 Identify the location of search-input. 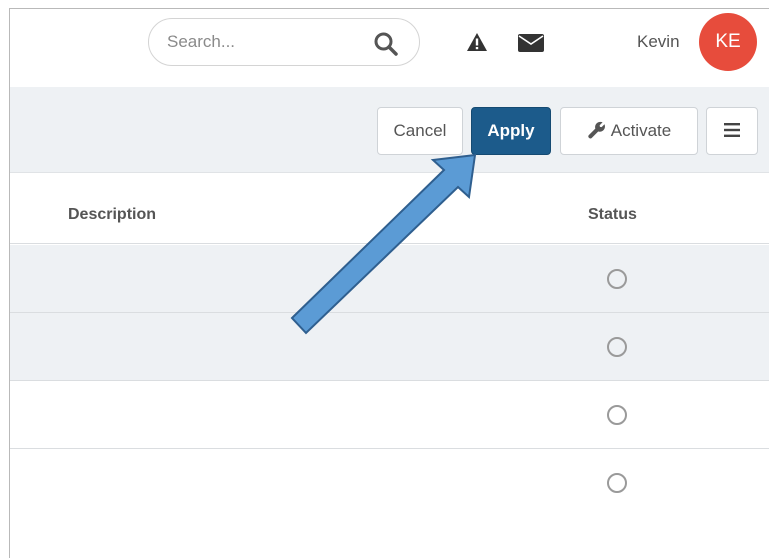
(262, 42).